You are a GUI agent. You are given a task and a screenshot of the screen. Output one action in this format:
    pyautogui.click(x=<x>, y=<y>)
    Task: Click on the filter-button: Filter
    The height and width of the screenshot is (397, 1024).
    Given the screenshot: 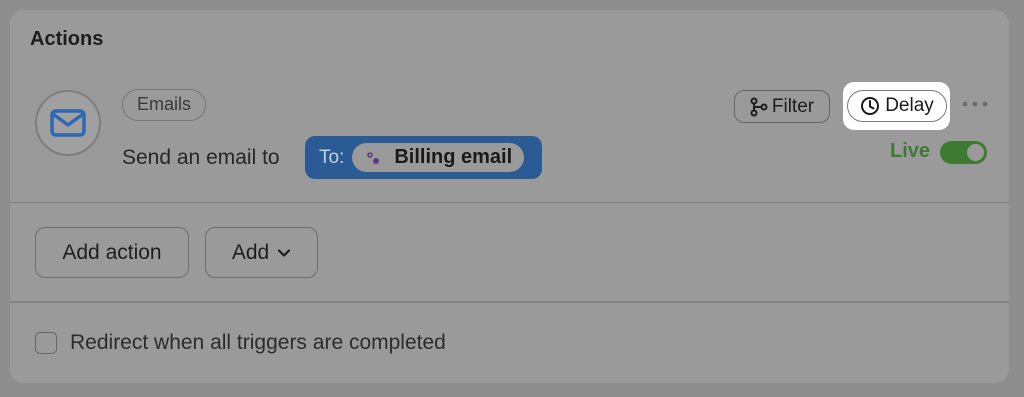 What is the action you would take?
    pyautogui.click(x=782, y=106)
    